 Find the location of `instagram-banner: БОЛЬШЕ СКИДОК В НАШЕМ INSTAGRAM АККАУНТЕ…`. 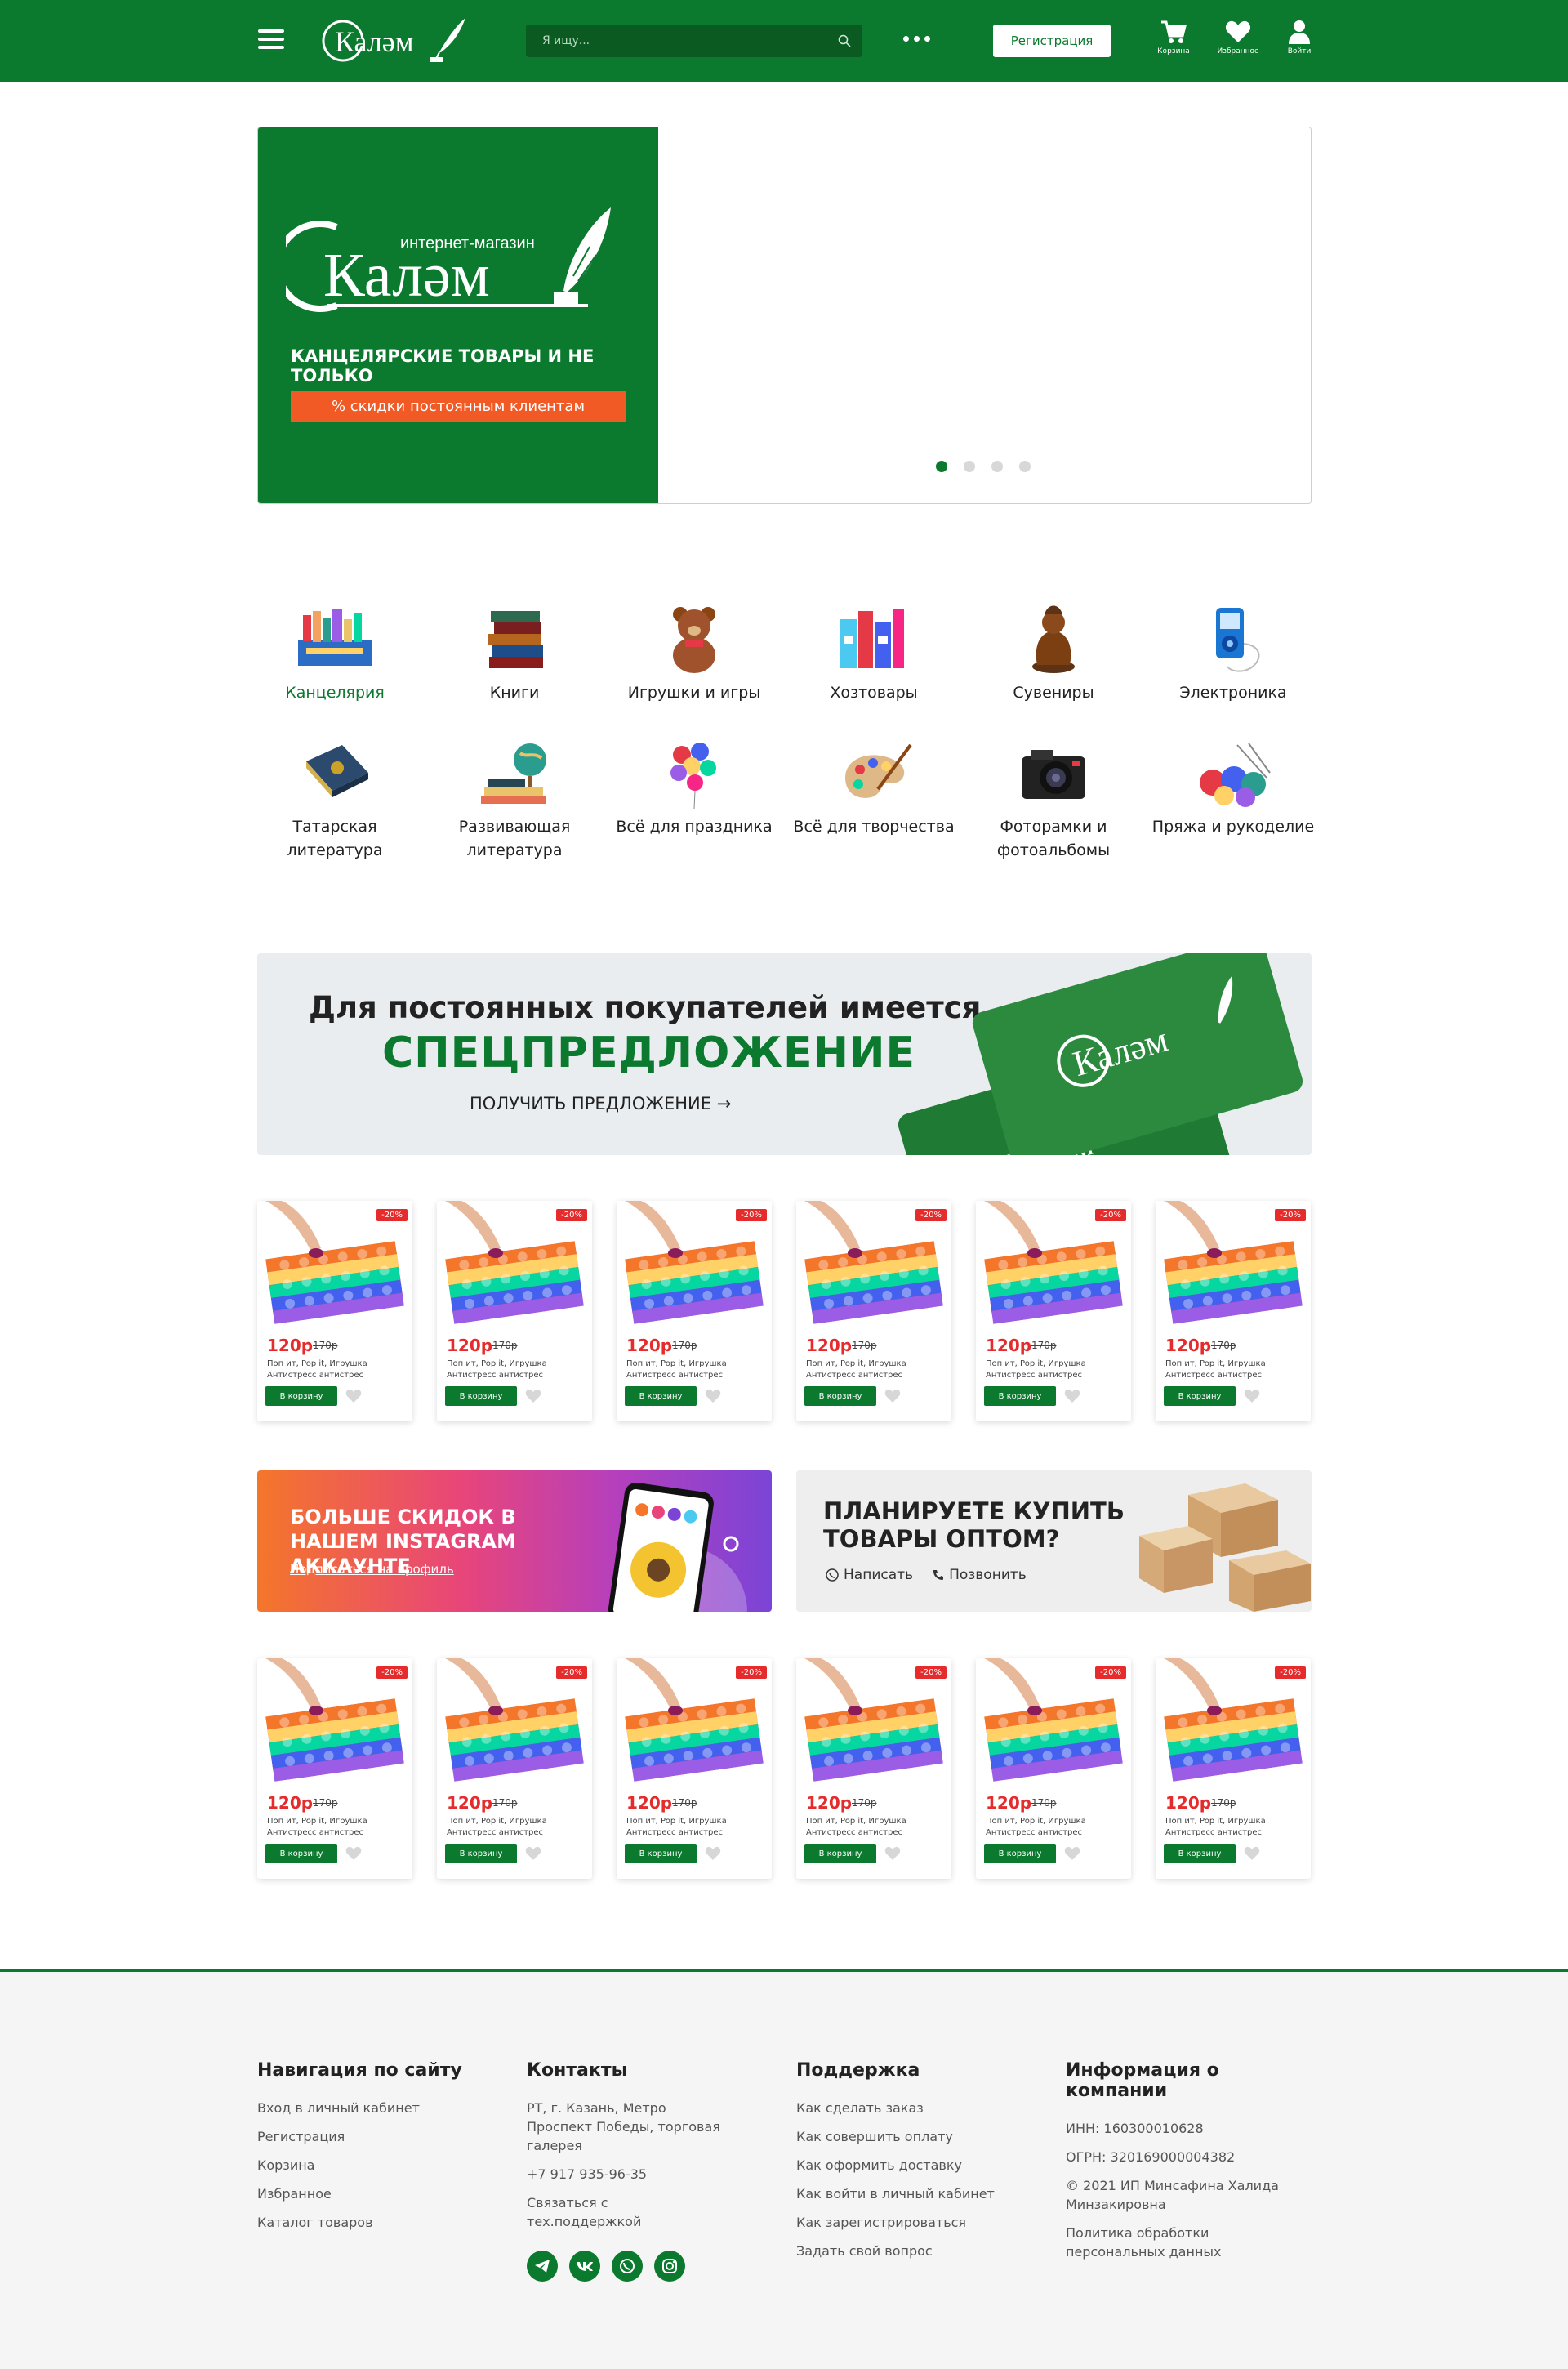

instagram-banner: БОЛЬШЕ СКИДОК В НАШЕМ INSTAGRAM АККАУНТЕ… is located at coordinates (514, 1541).